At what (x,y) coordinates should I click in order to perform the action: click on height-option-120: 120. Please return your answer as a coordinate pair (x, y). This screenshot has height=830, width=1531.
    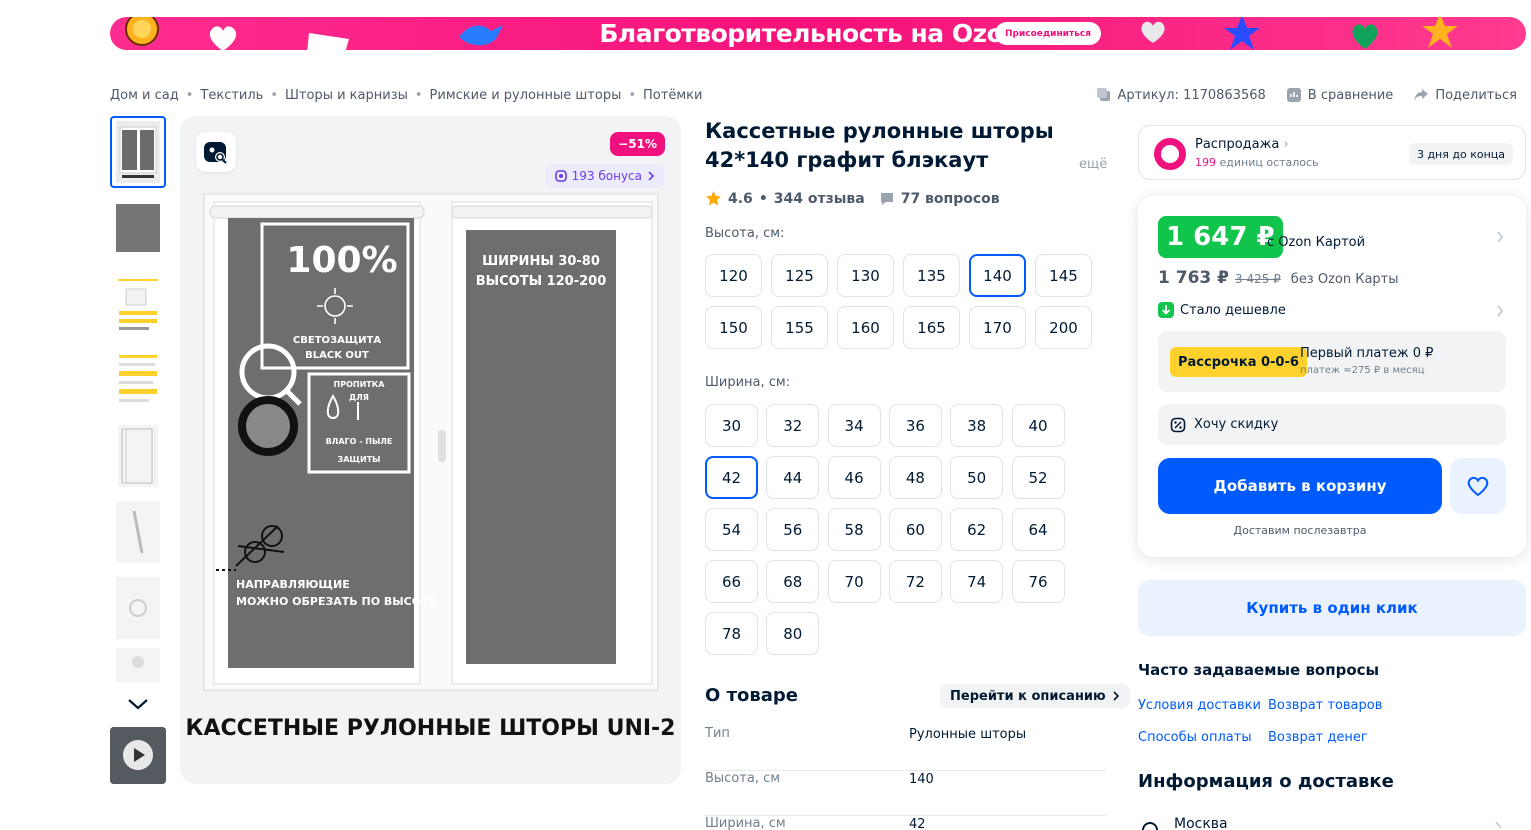
    Looking at the image, I should click on (733, 275).